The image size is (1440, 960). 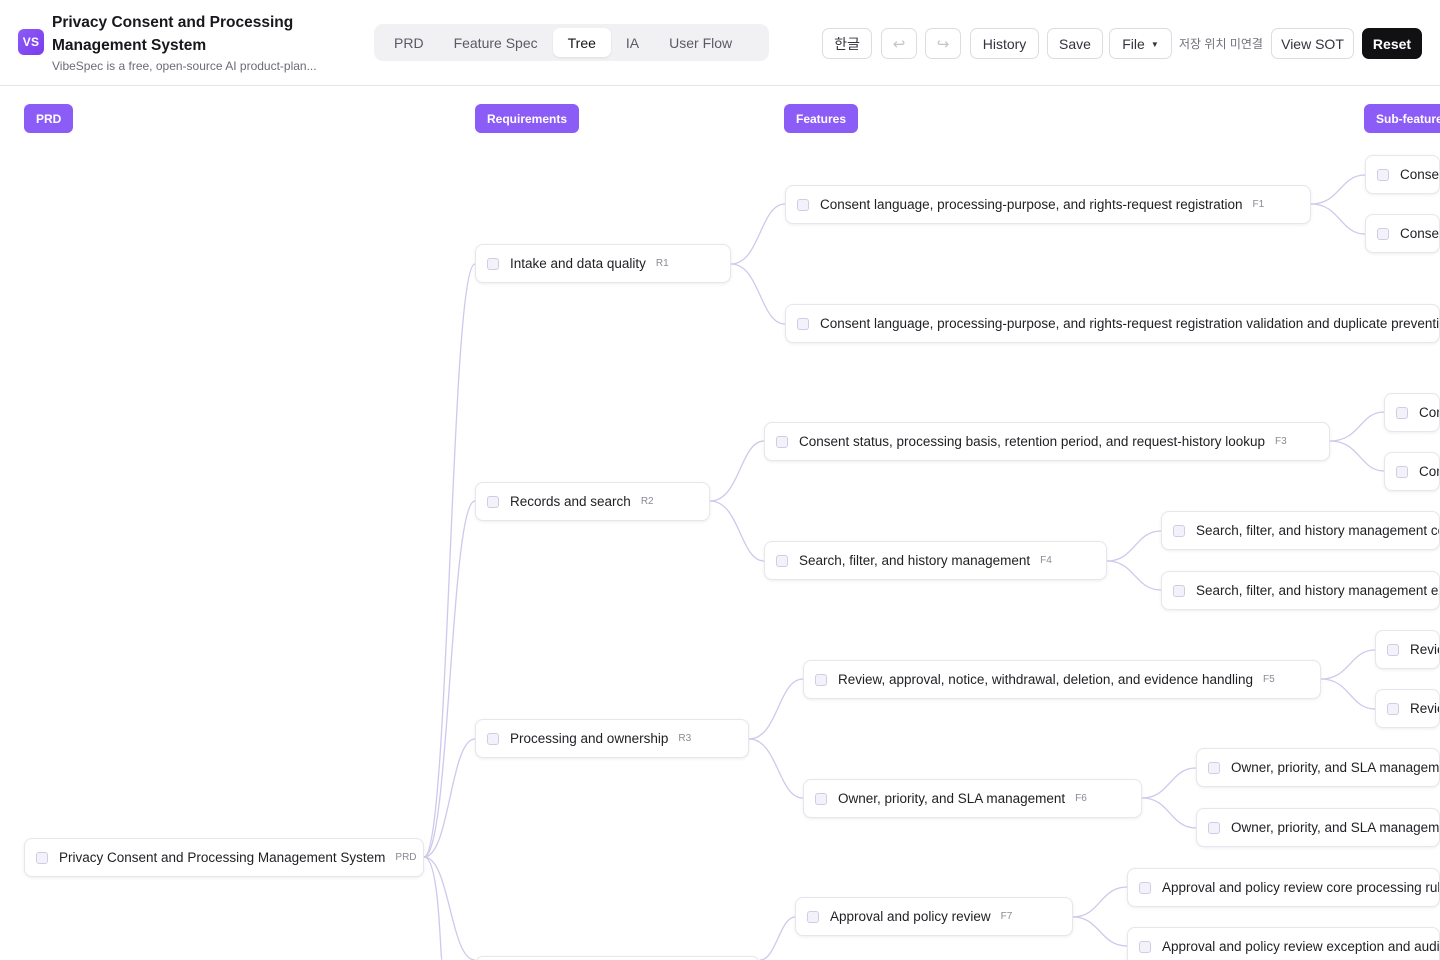 I want to click on column-label-sub-features: Sub-features, so click(x=1402, y=118).